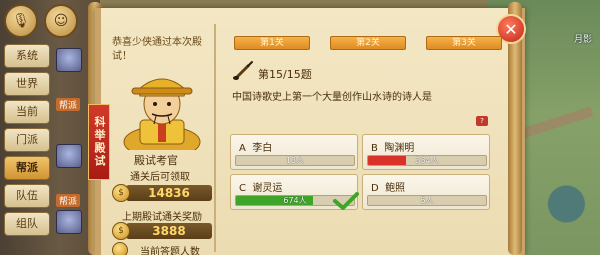 This screenshot has width=600, height=255. Describe the element at coordinates (170, 251) in the screenshot. I see `participants-label: 当前答题人数` at that location.